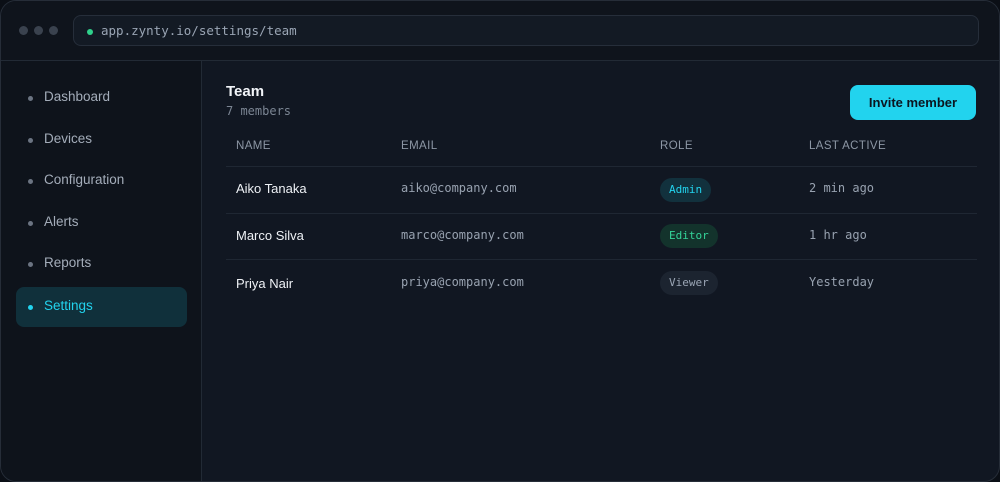 The width and height of the screenshot is (1000, 482). Describe the element at coordinates (101, 140) in the screenshot. I see `sidebar-item-devices: Devices` at that location.